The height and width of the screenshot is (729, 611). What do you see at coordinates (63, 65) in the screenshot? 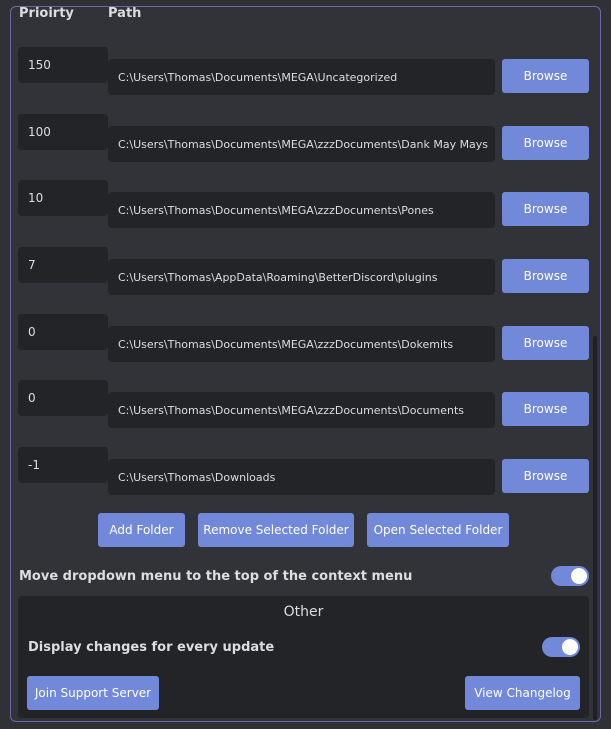
I see `priority-input: 150` at bounding box center [63, 65].